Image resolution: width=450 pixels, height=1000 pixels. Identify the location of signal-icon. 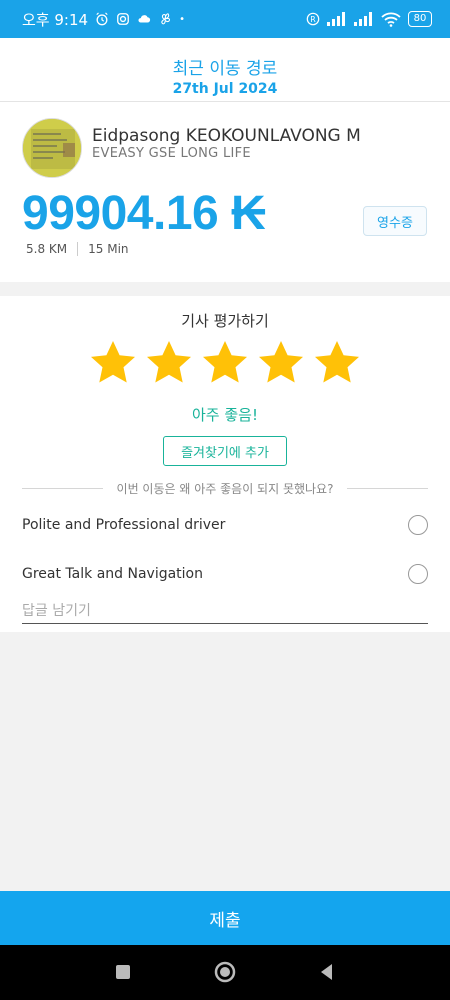
(336, 19).